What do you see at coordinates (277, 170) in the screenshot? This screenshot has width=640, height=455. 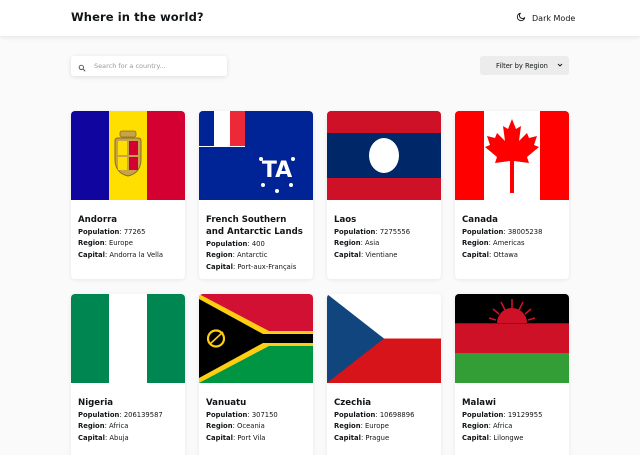 I see `svg-text: TA` at bounding box center [277, 170].